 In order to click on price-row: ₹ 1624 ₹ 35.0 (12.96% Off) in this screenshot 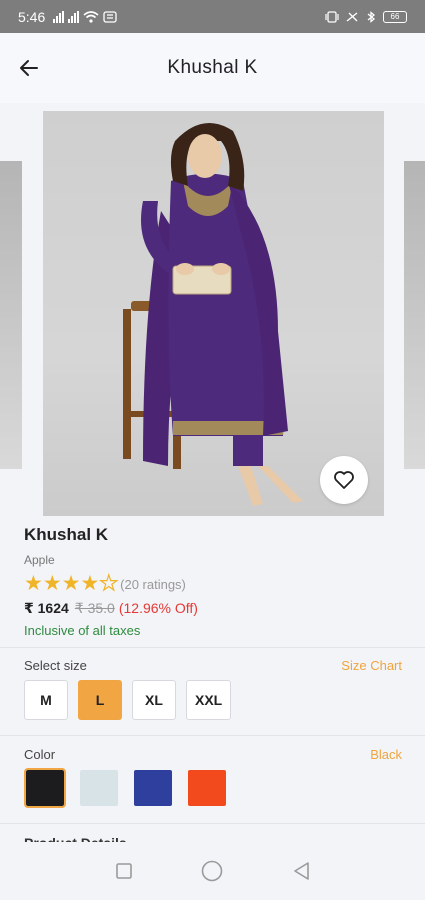, I will do `click(214, 608)`.